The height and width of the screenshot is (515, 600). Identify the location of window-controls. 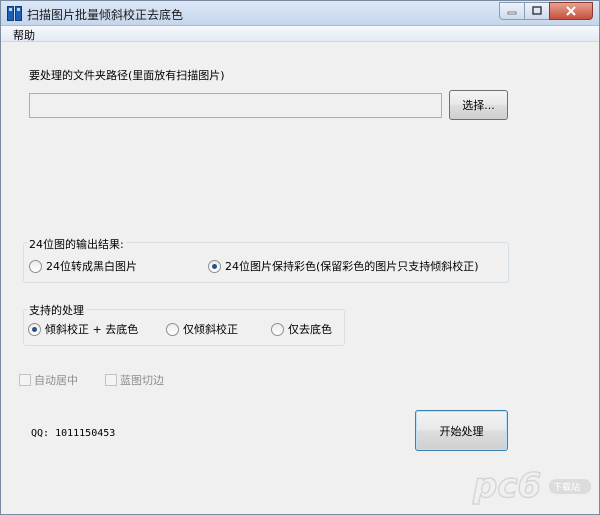
(546, 11).